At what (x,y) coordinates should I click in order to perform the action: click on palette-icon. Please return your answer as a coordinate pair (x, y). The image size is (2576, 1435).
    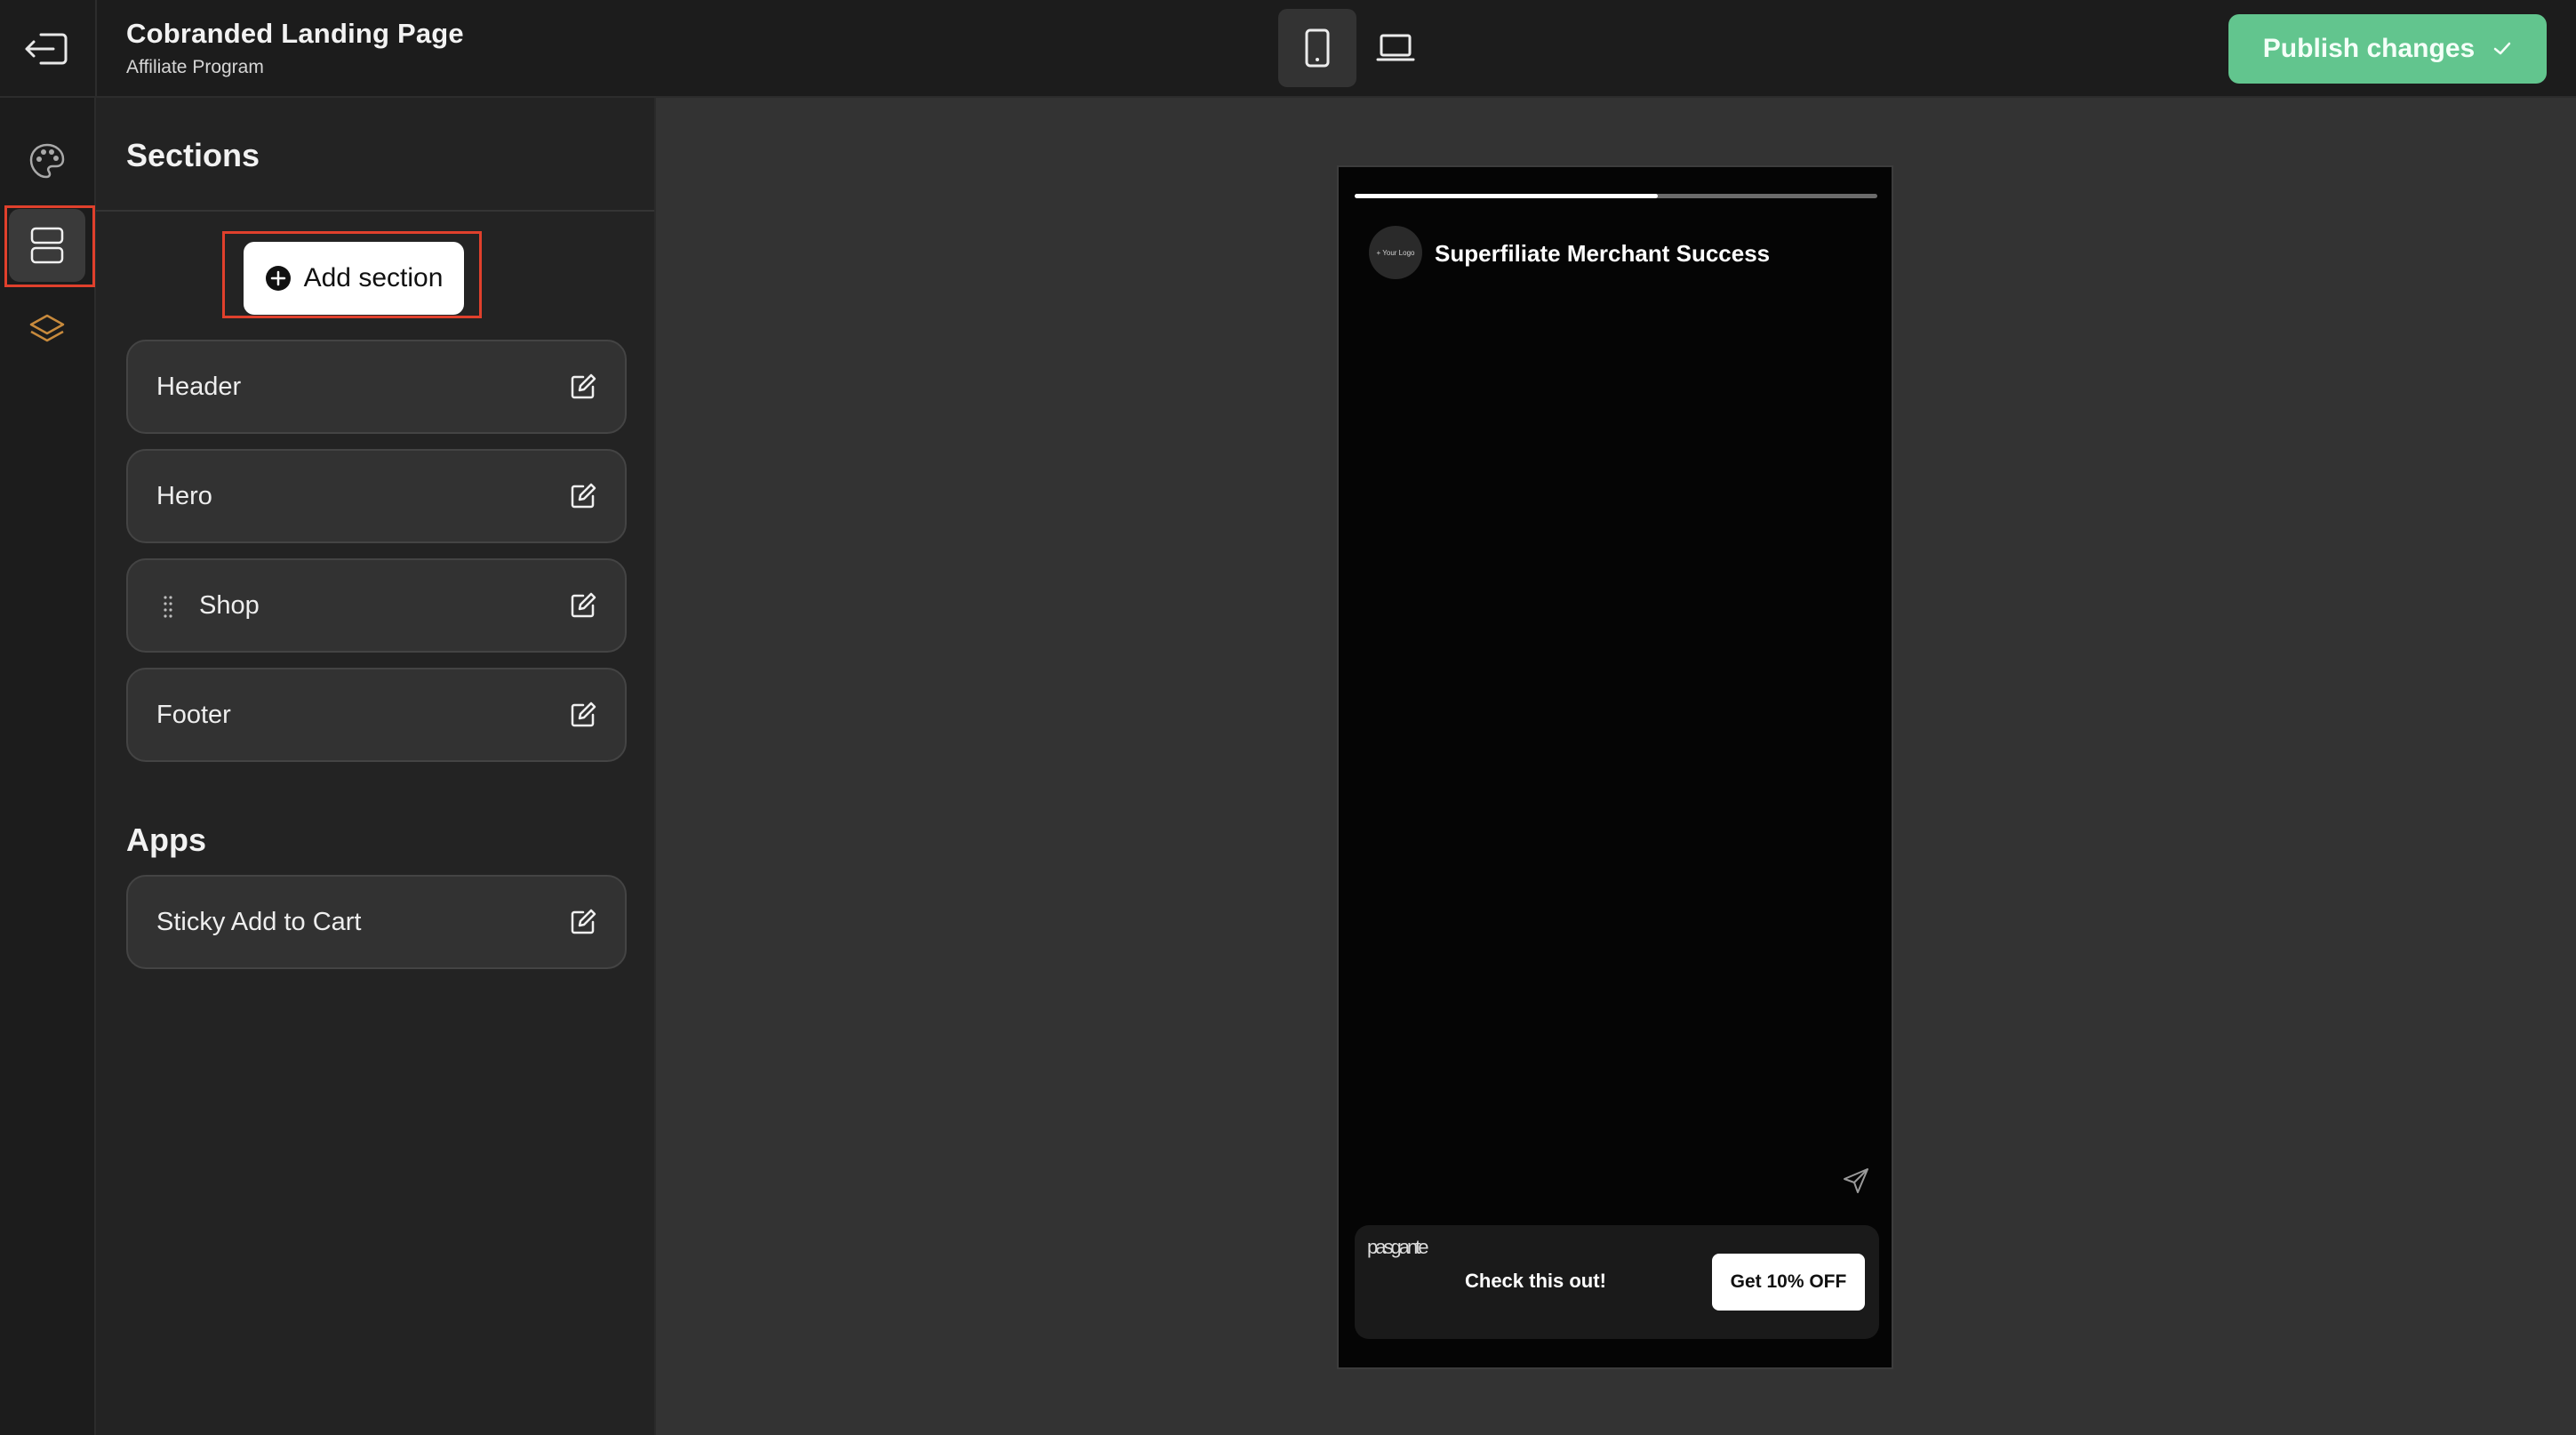
    Looking at the image, I should click on (47, 161).